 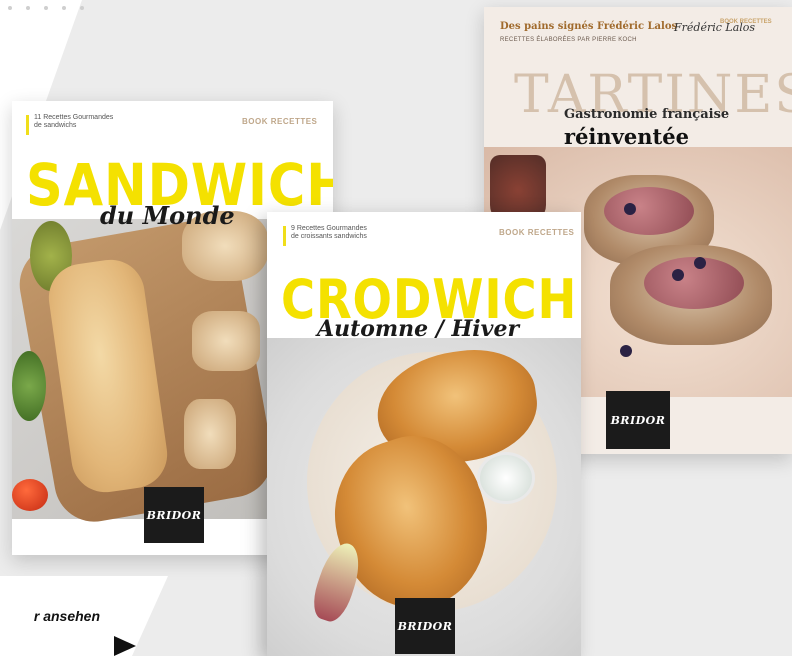 I want to click on tartines-subtitle-main: réinventée, so click(x=626, y=136).